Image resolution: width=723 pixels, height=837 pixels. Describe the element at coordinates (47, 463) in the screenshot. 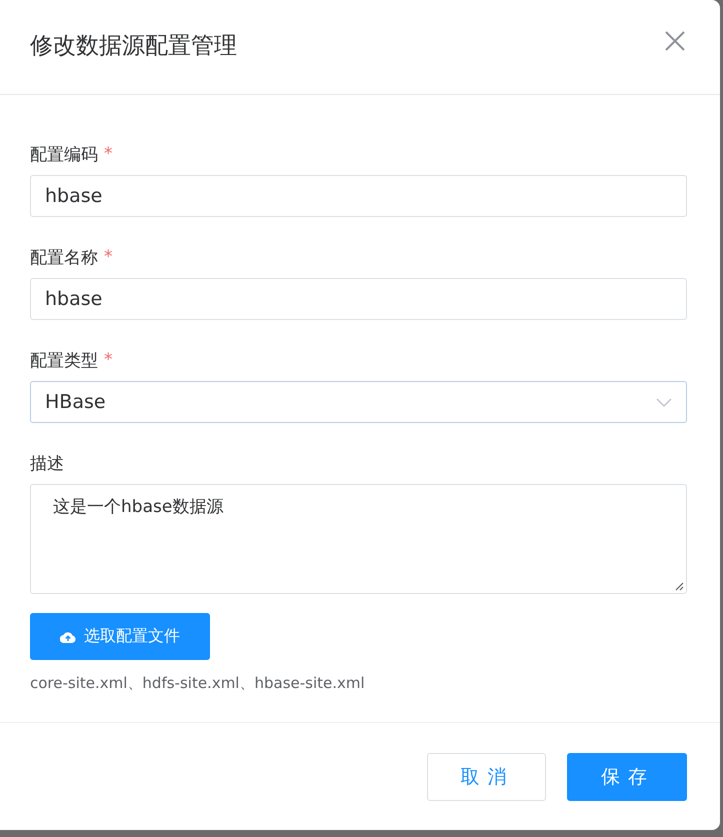

I see `field-label: 描述` at that location.